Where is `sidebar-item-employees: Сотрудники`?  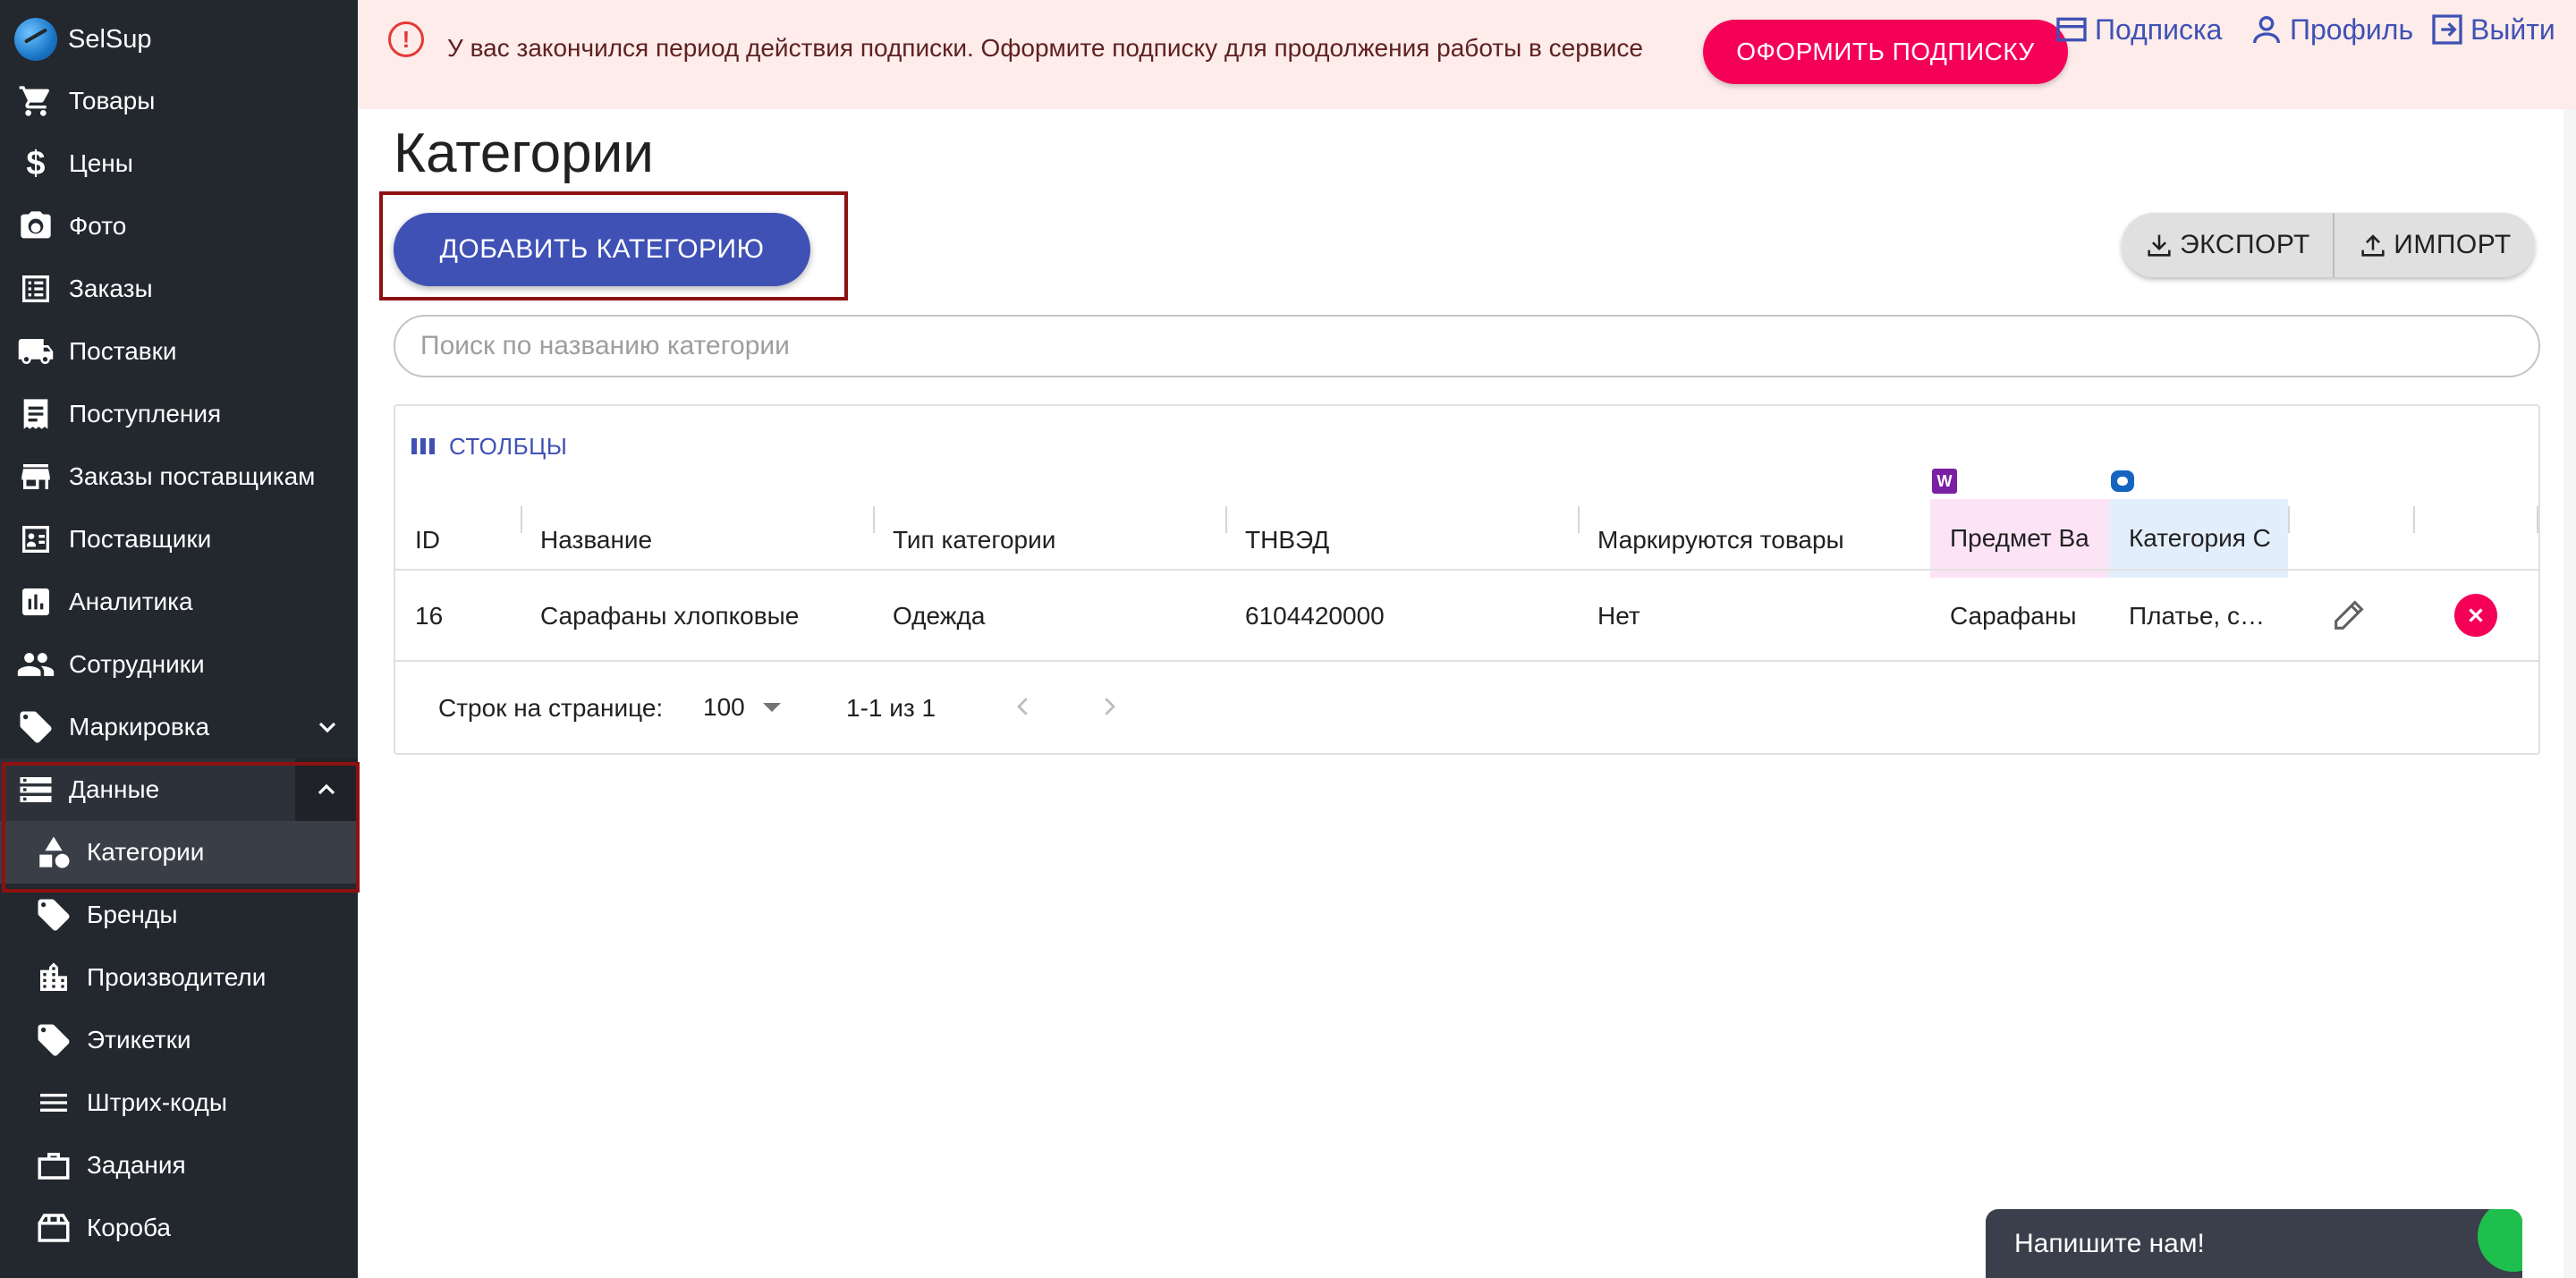 sidebar-item-employees: Сотрудники is located at coordinates (179, 664).